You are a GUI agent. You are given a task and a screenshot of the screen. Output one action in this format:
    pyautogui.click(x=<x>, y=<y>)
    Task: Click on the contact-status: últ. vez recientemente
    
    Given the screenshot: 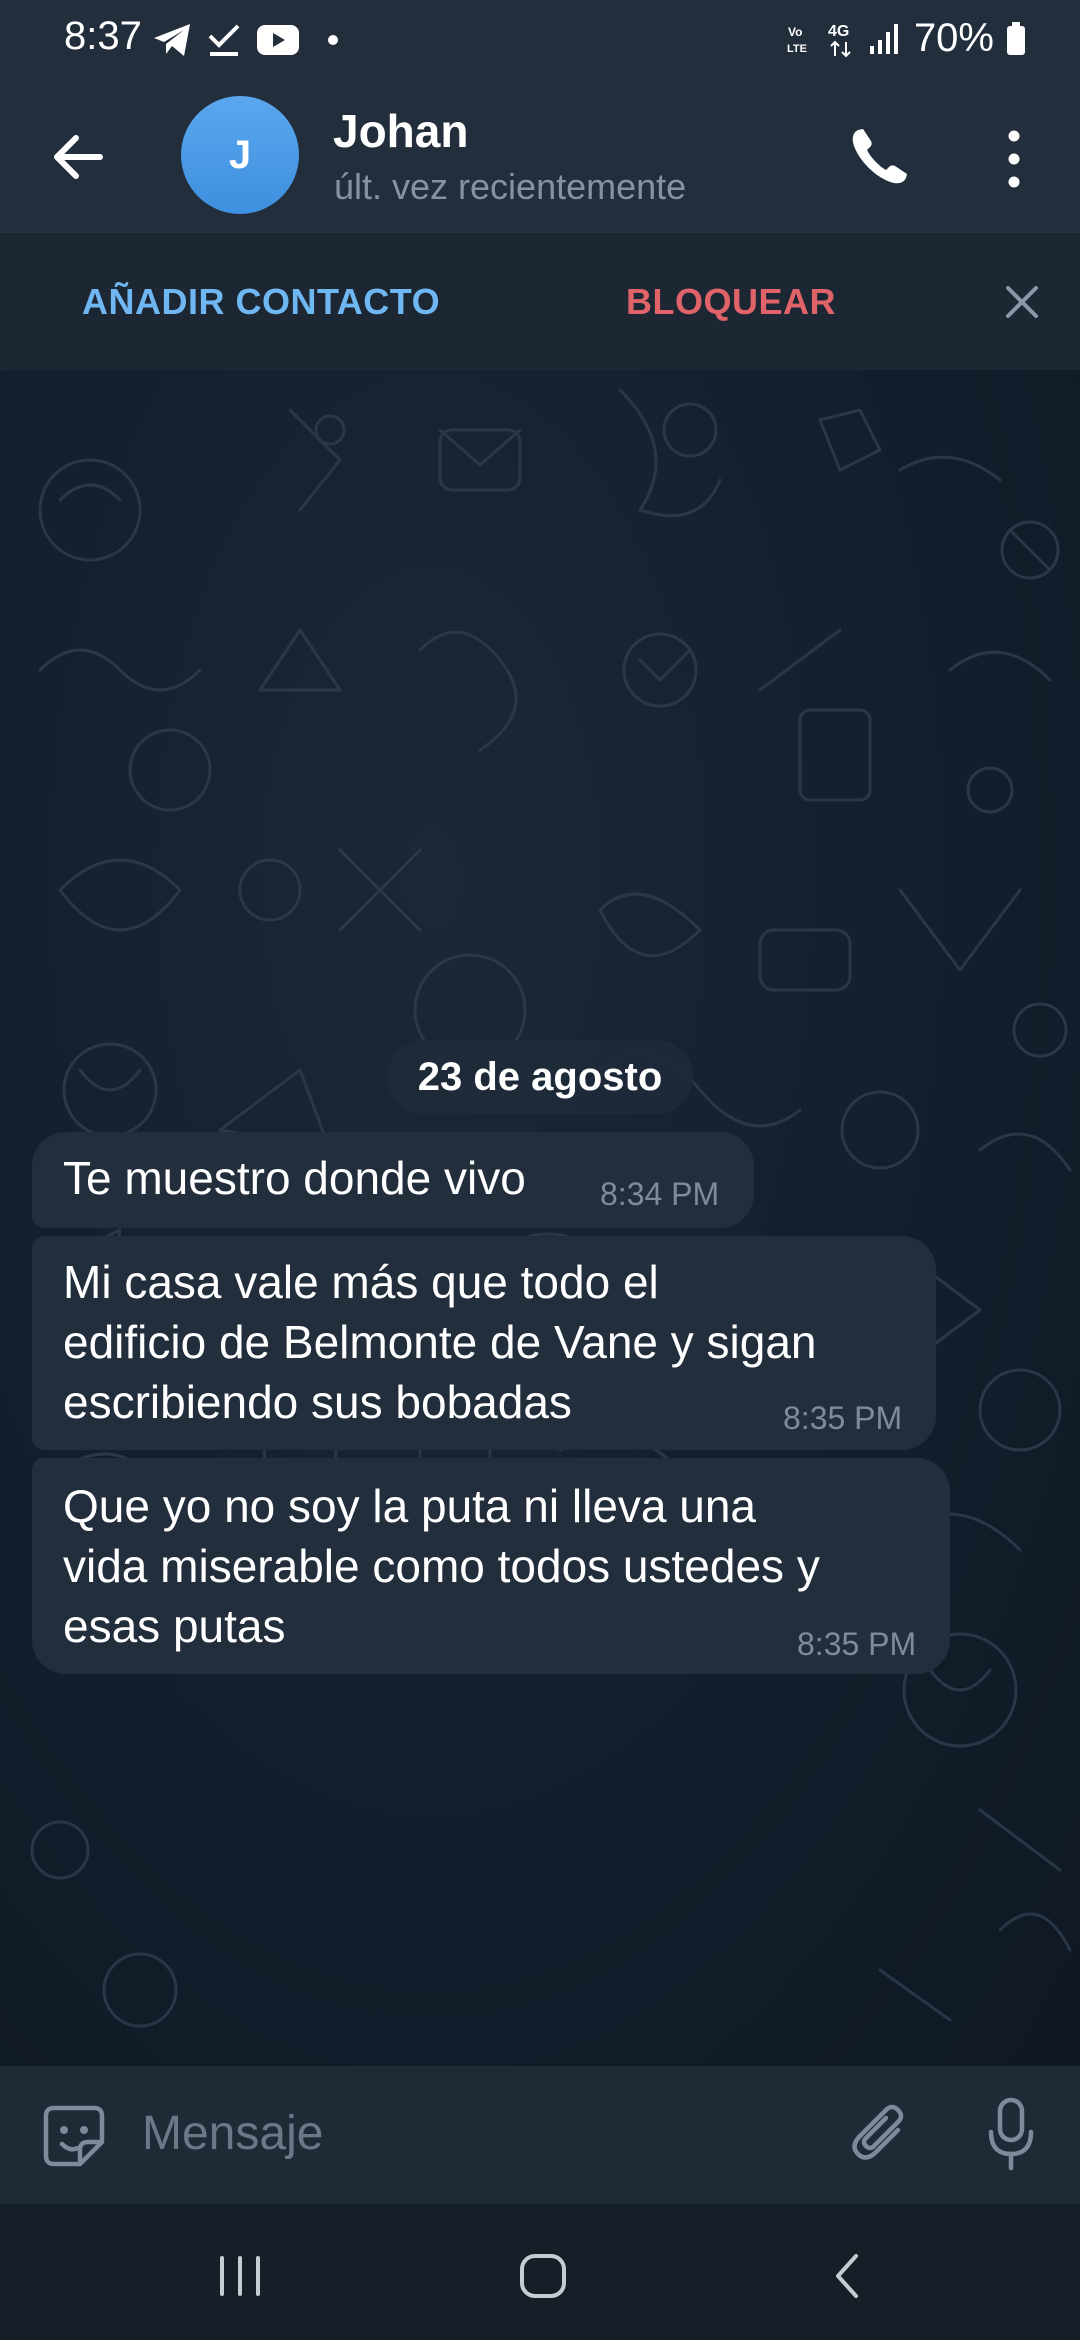 What is the action you would take?
    pyautogui.click(x=510, y=186)
    